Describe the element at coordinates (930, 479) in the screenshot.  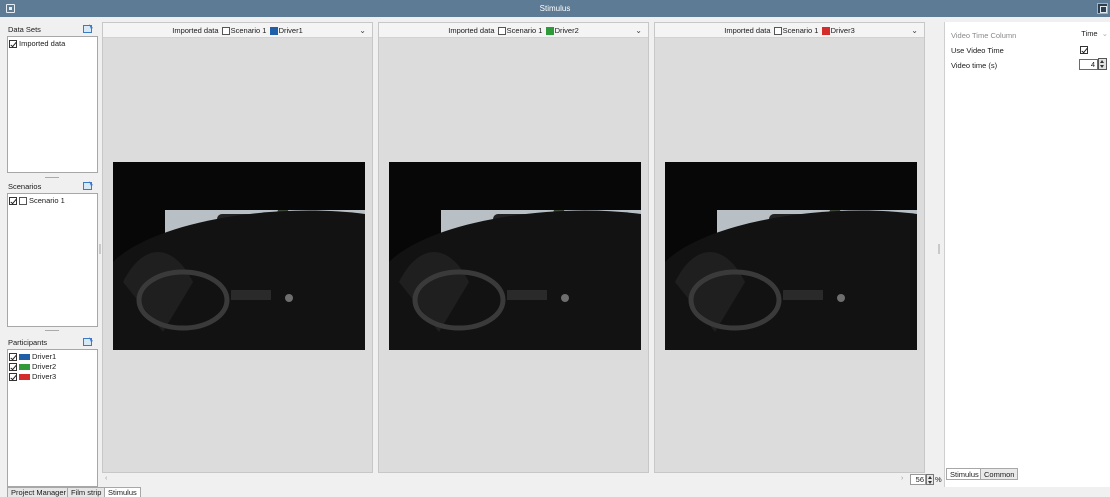
I see `zoom-spinner` at that location.